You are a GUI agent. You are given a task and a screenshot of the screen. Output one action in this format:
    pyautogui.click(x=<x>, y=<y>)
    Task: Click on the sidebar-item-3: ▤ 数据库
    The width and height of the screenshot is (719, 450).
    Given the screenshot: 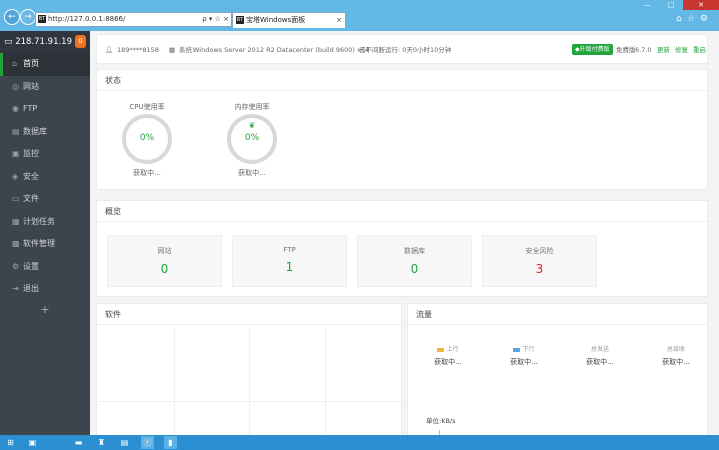 What is the action you would take?
    pyautogui.click(x=45, y=132)
    